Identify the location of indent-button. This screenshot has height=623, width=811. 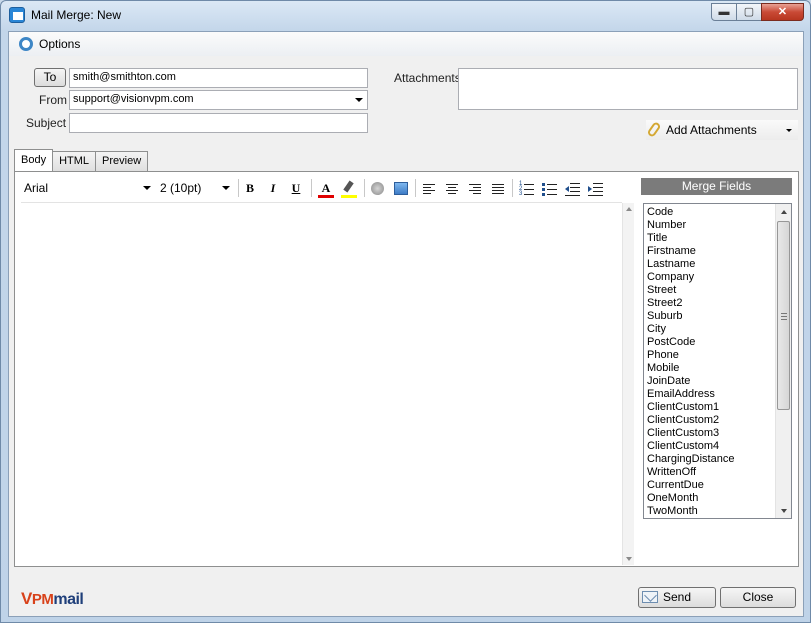
(596, 188).